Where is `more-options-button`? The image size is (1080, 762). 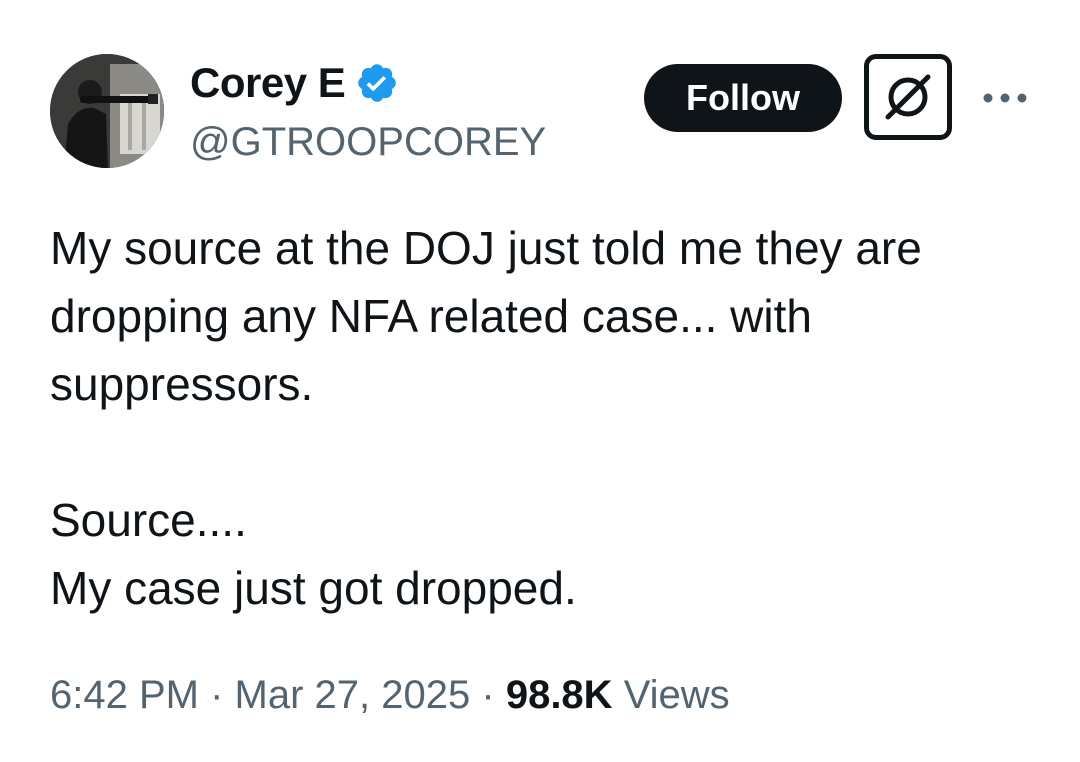 more-options-button is located at coordinates (1005, 98).